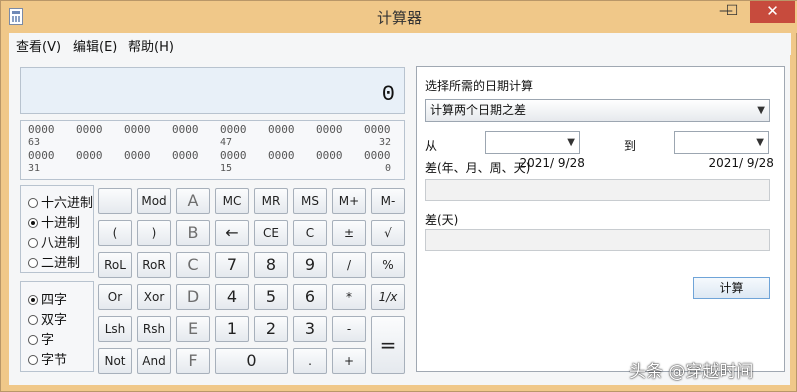  I want to click on diff-days-field, so click(597, 240).